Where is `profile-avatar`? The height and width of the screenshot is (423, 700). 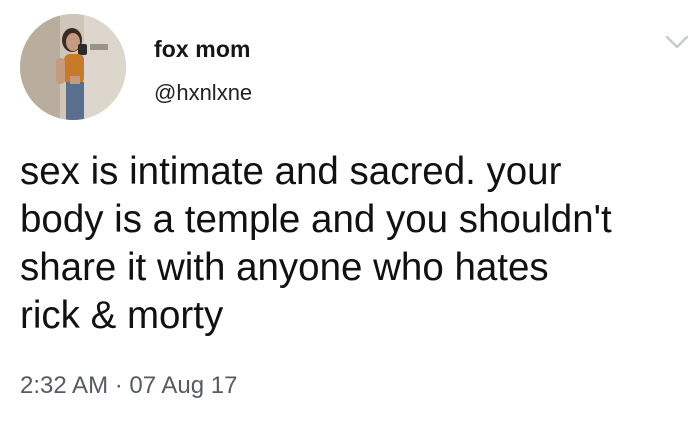
profile-avatar is located at coordinates (73, 67).